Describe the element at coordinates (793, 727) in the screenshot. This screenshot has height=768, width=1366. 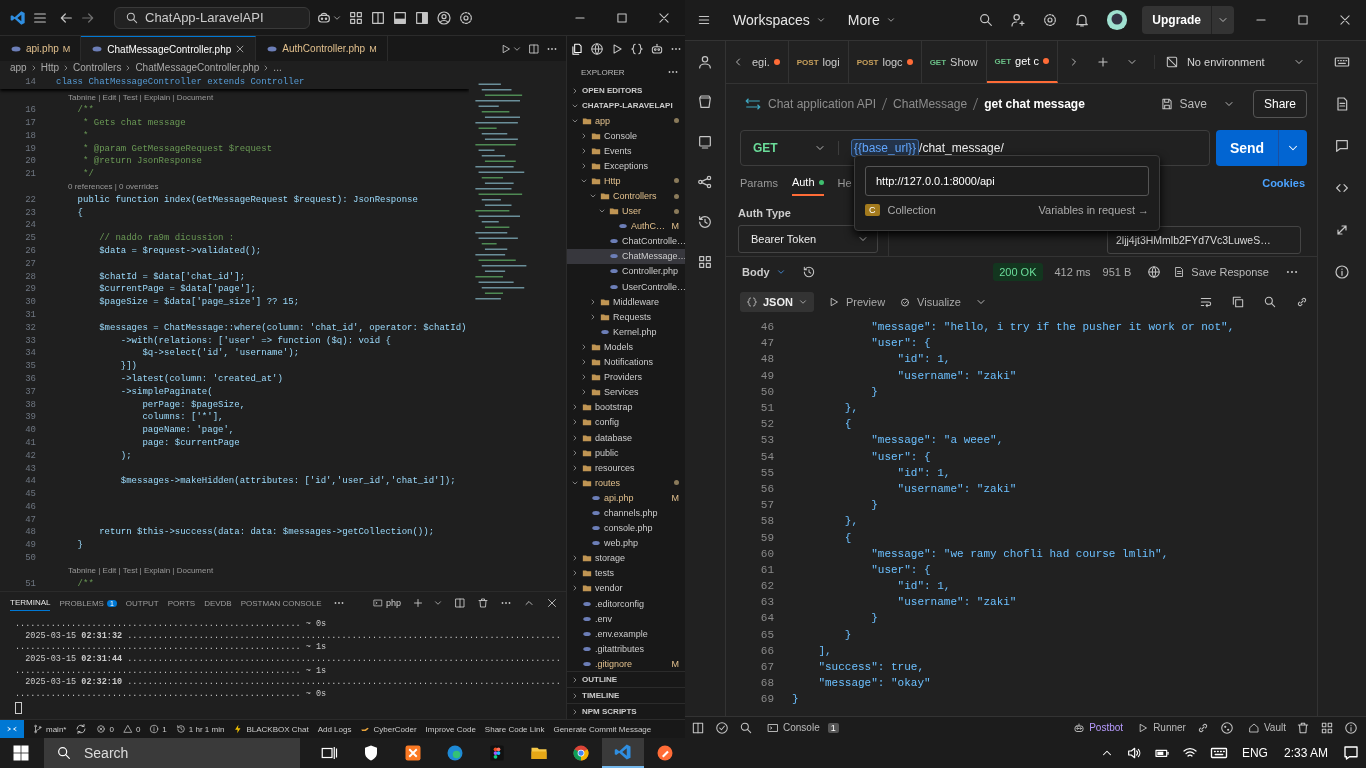
I see `console-button: Console` at that location.